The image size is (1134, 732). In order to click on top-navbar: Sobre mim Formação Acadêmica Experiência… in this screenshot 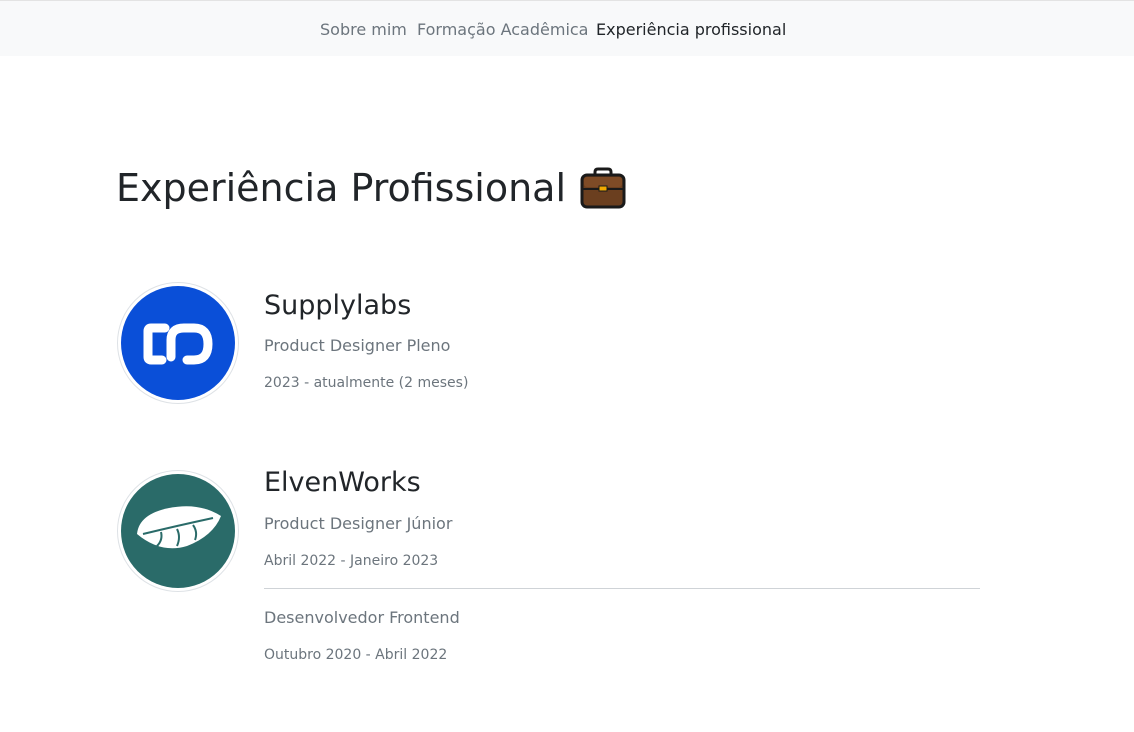, I will do `click(567, 28)`.